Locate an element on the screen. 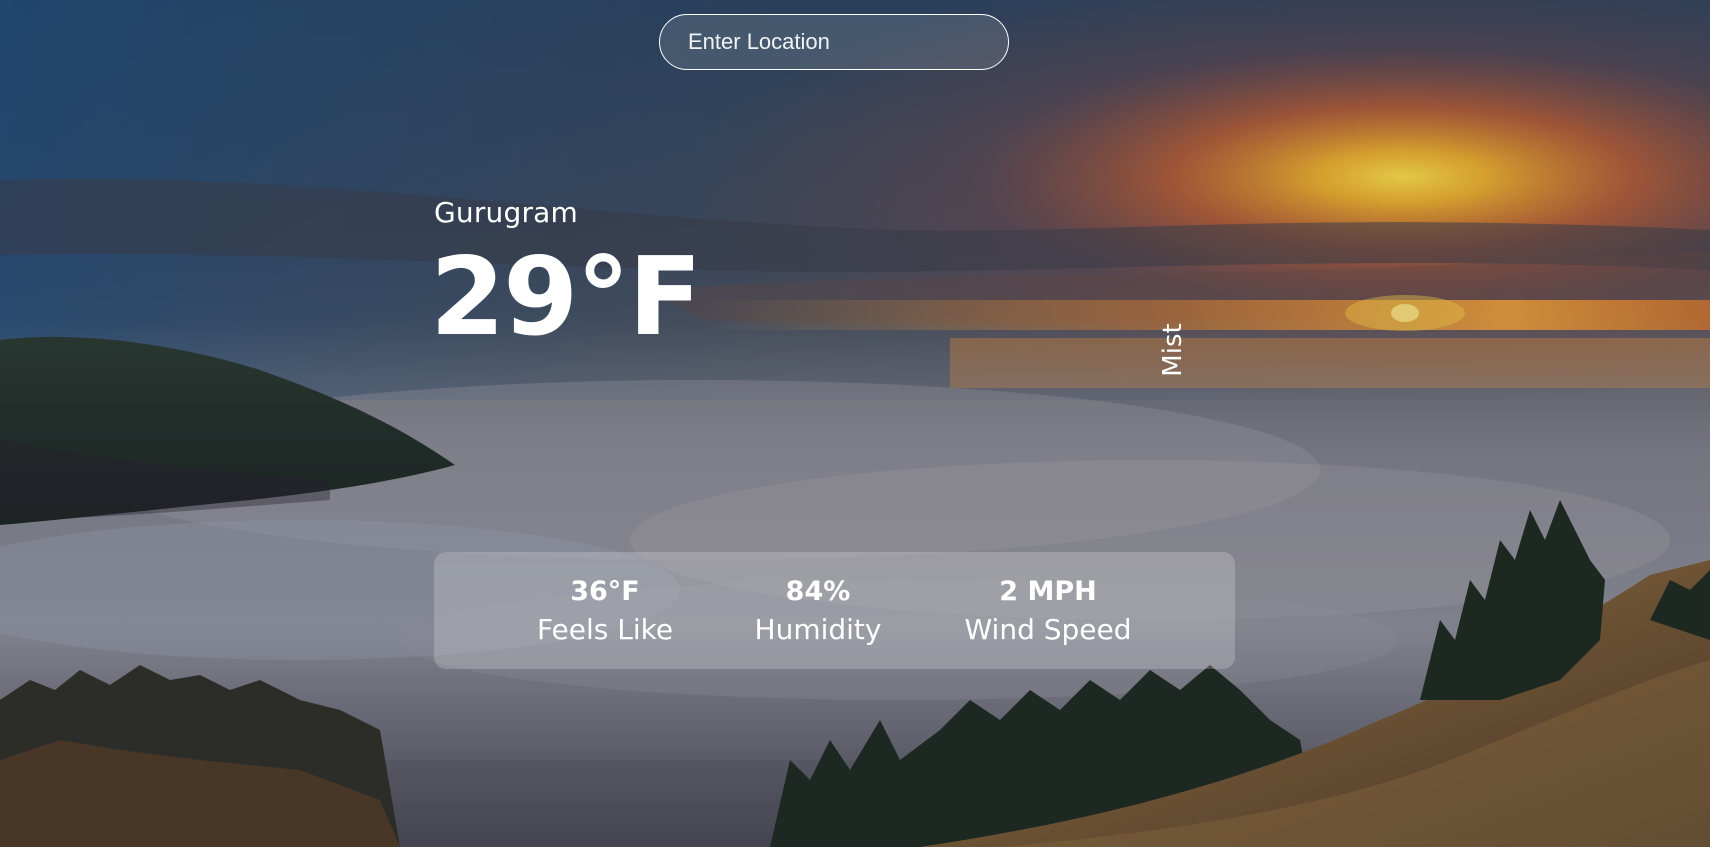  stat-humidity: 84% Humidity is located at coordinates (818, 612).